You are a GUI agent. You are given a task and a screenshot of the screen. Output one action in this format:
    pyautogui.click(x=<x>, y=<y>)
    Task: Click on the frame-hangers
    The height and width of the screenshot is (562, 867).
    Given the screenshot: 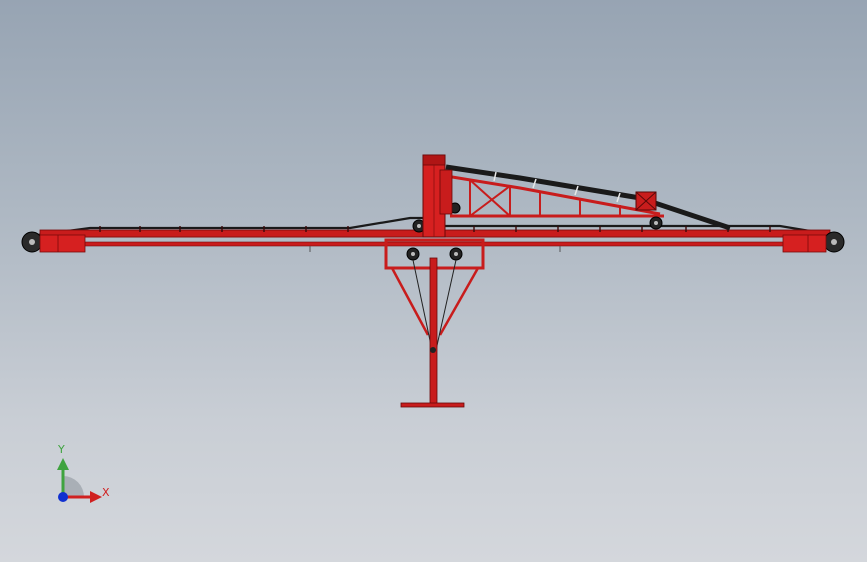 What is the action you would take?
    pyautogui.click(x=435, y=249)
    